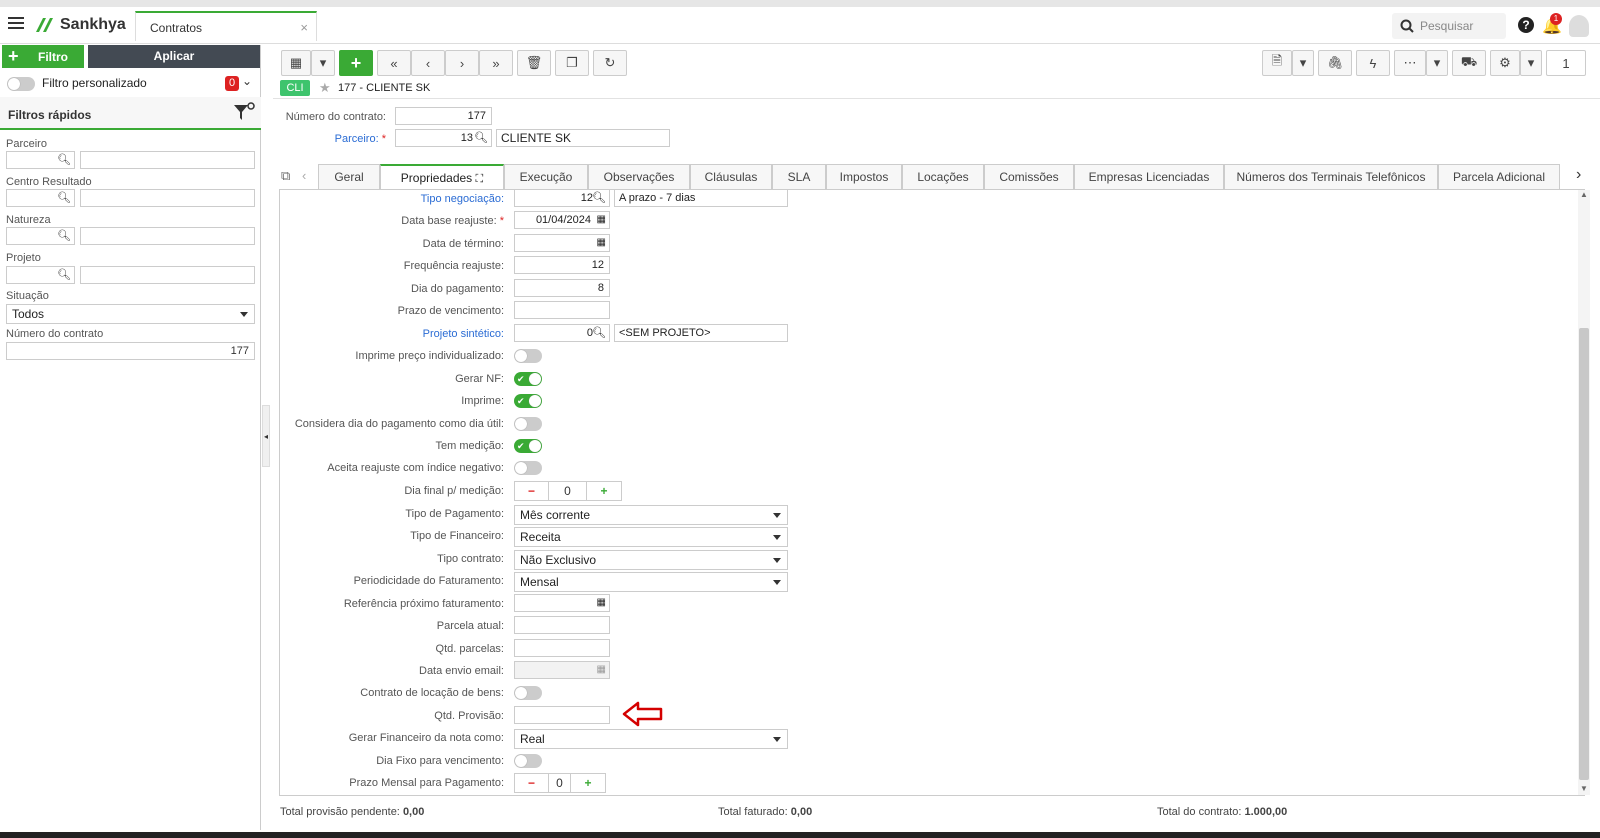 This screenshot has height=838, width=1600. Describe the element at coordinates (247, 81) in the screenshot. I see `chevron-down-icon: ⌄` at that location.